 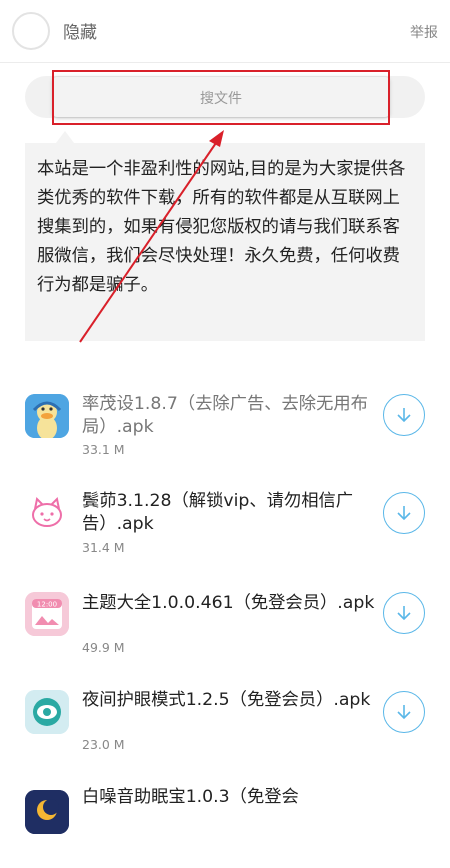 I want to click on file-name: 率茂设1.8.7（去除广告、去除无用布局）.apk, so click(x=234, y=416).